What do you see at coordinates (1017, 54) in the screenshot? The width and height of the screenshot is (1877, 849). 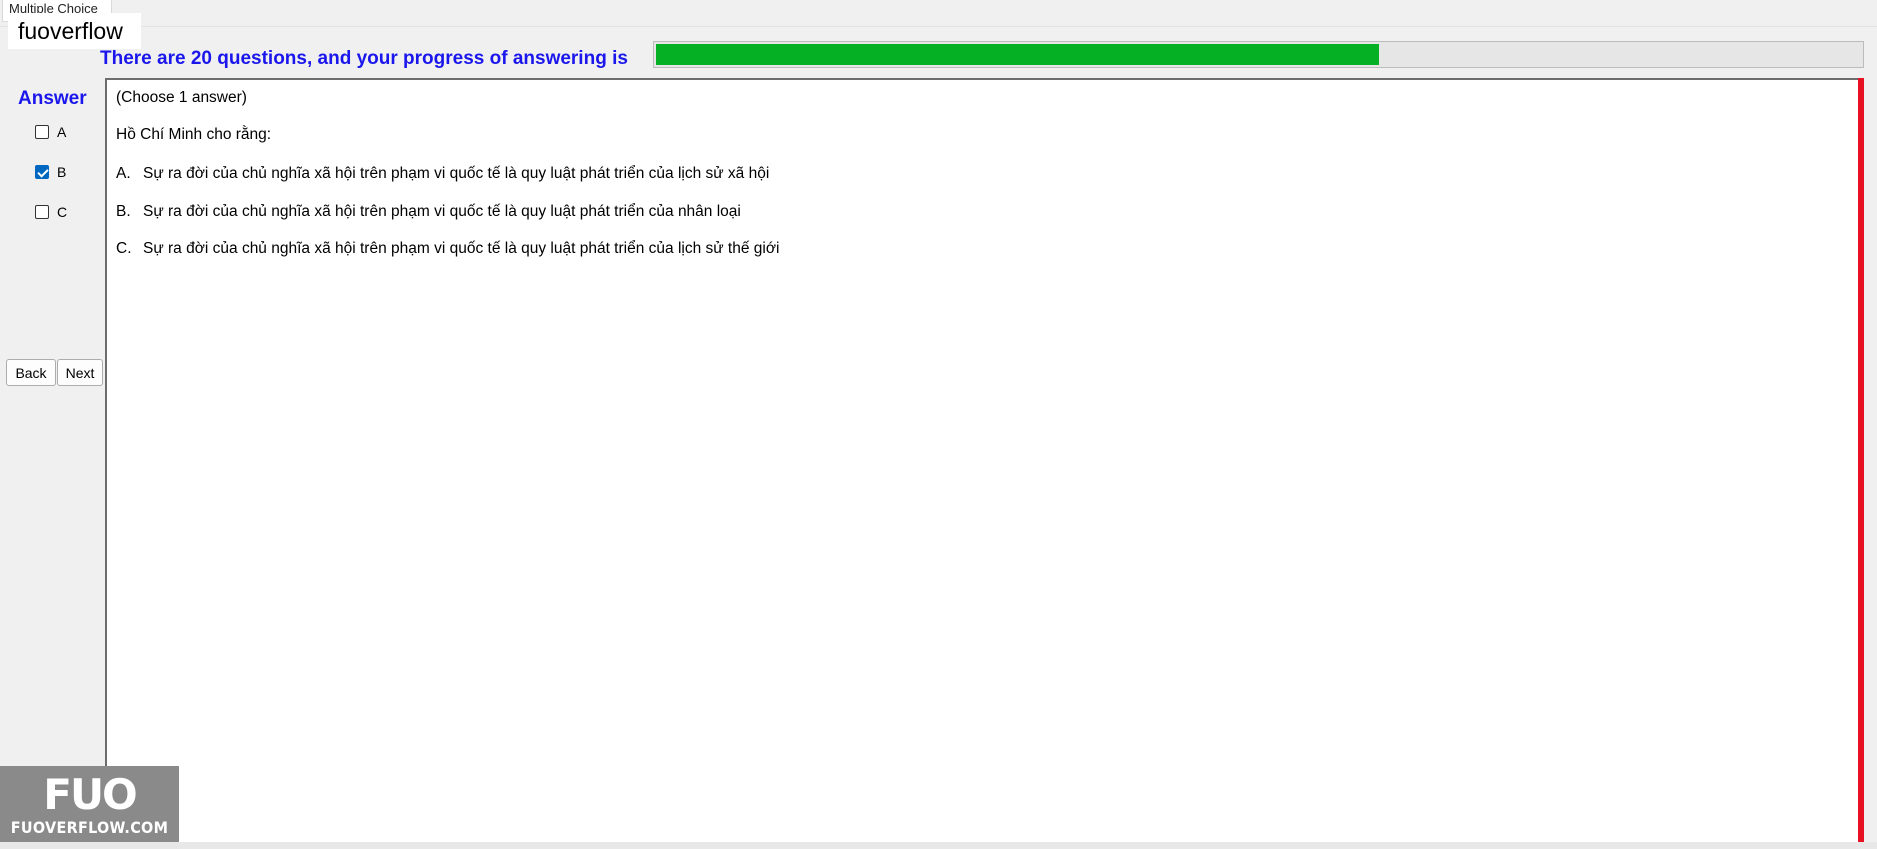 I see `progress-fill` at bounding box center [1017, 54].